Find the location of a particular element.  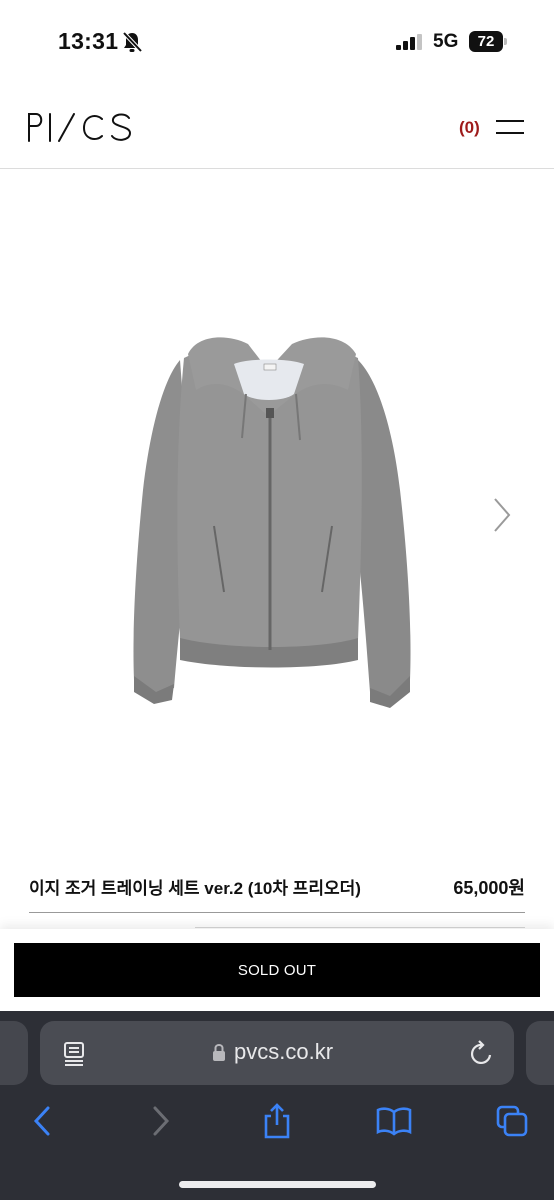

product-name: 이지 조거 트레이닝 세트 ver.2 (10차 프리오더) is located at coordinates (195, 888).